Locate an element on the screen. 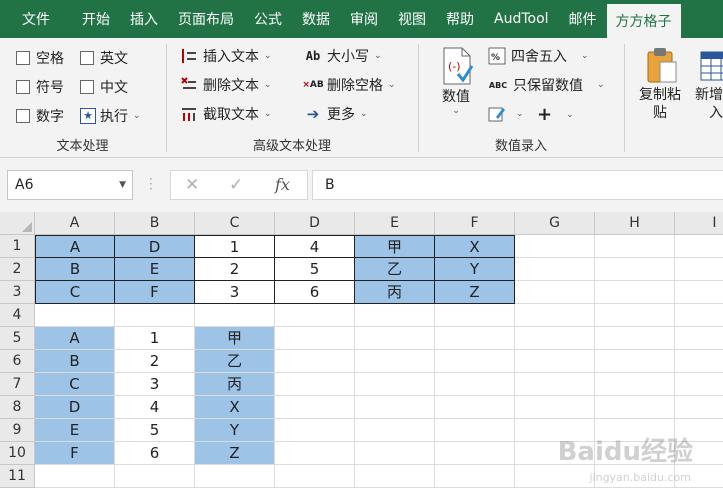  cell-a2: B is located at coordinates (75, 269).